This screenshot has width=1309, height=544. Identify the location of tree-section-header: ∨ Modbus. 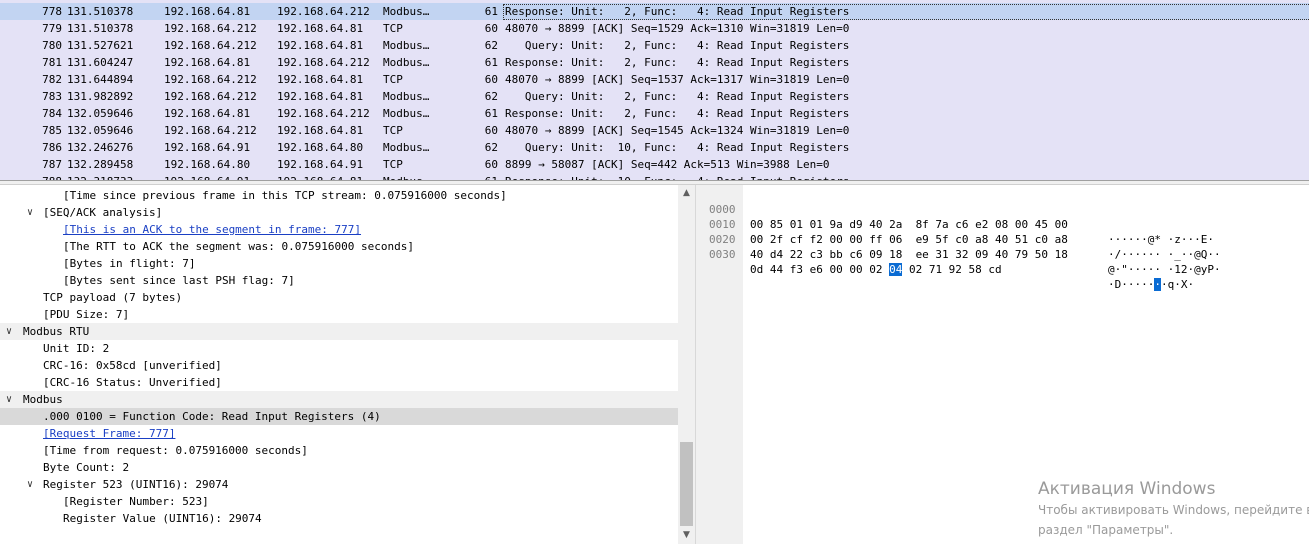
(339, 399).